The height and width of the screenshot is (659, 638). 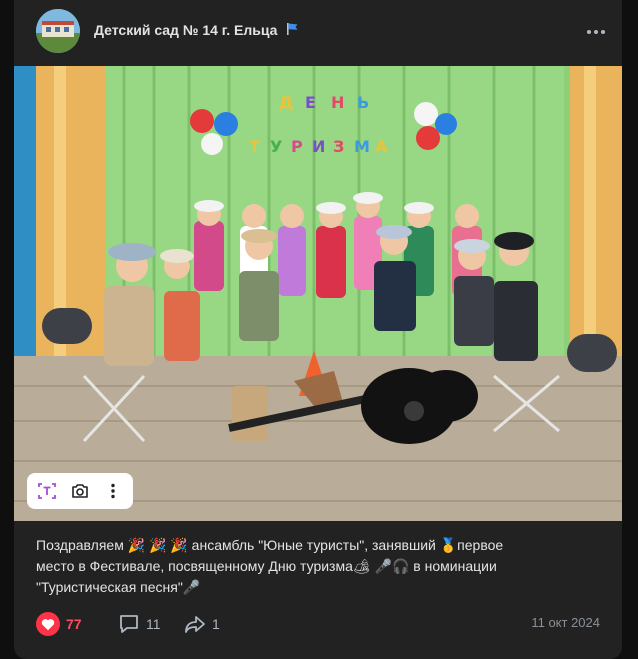 I want to click on banner-letter: Т, so click(x=254, y=146).